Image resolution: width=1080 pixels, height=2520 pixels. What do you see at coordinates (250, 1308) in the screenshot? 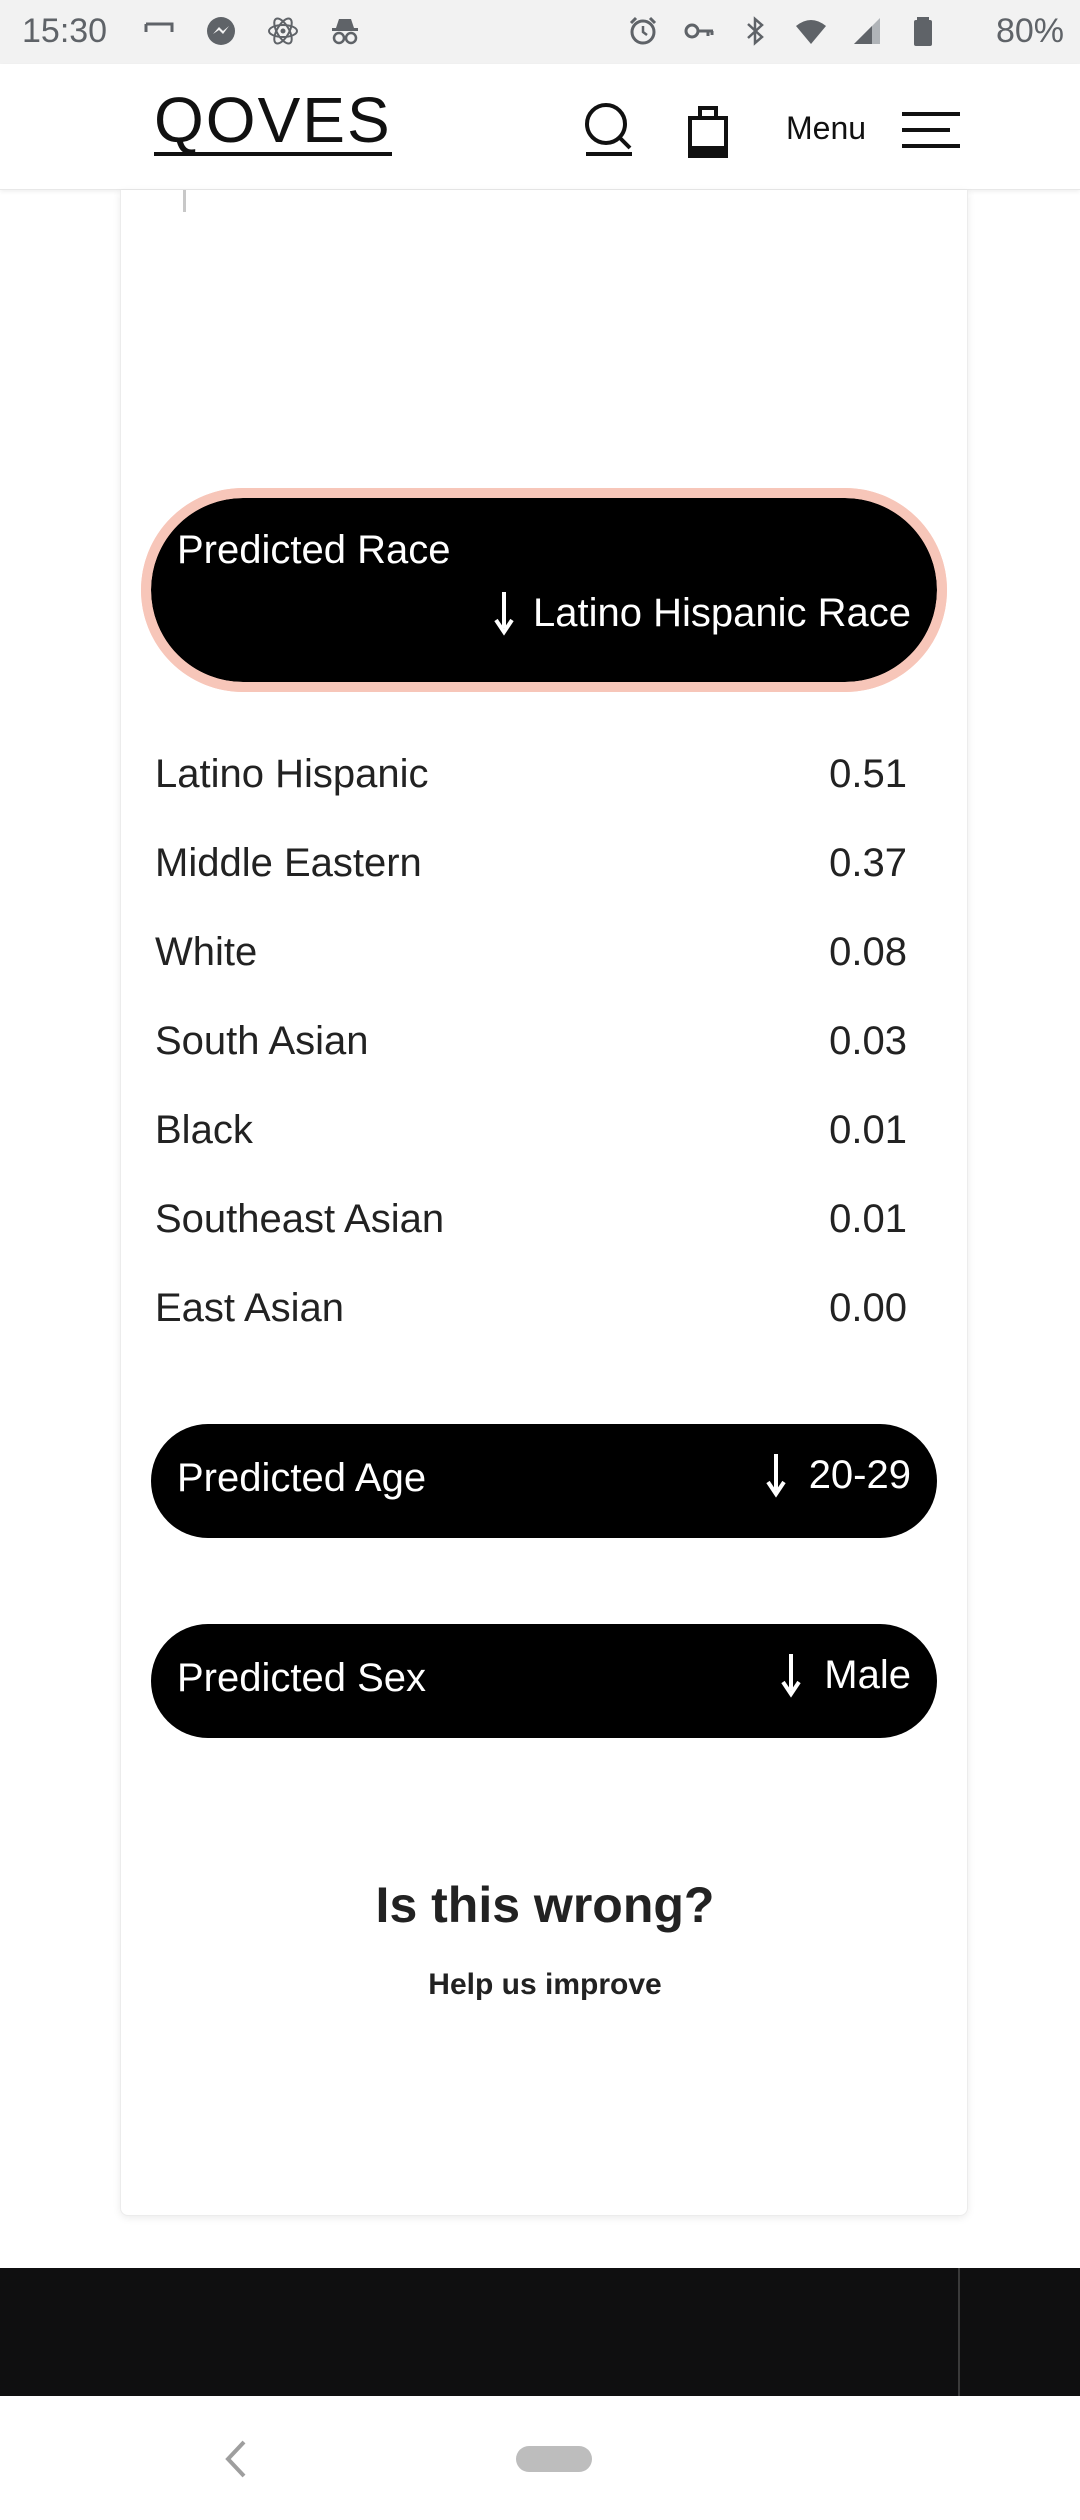
I see `race-name: East Asian` at bounding box center [250, 1308].